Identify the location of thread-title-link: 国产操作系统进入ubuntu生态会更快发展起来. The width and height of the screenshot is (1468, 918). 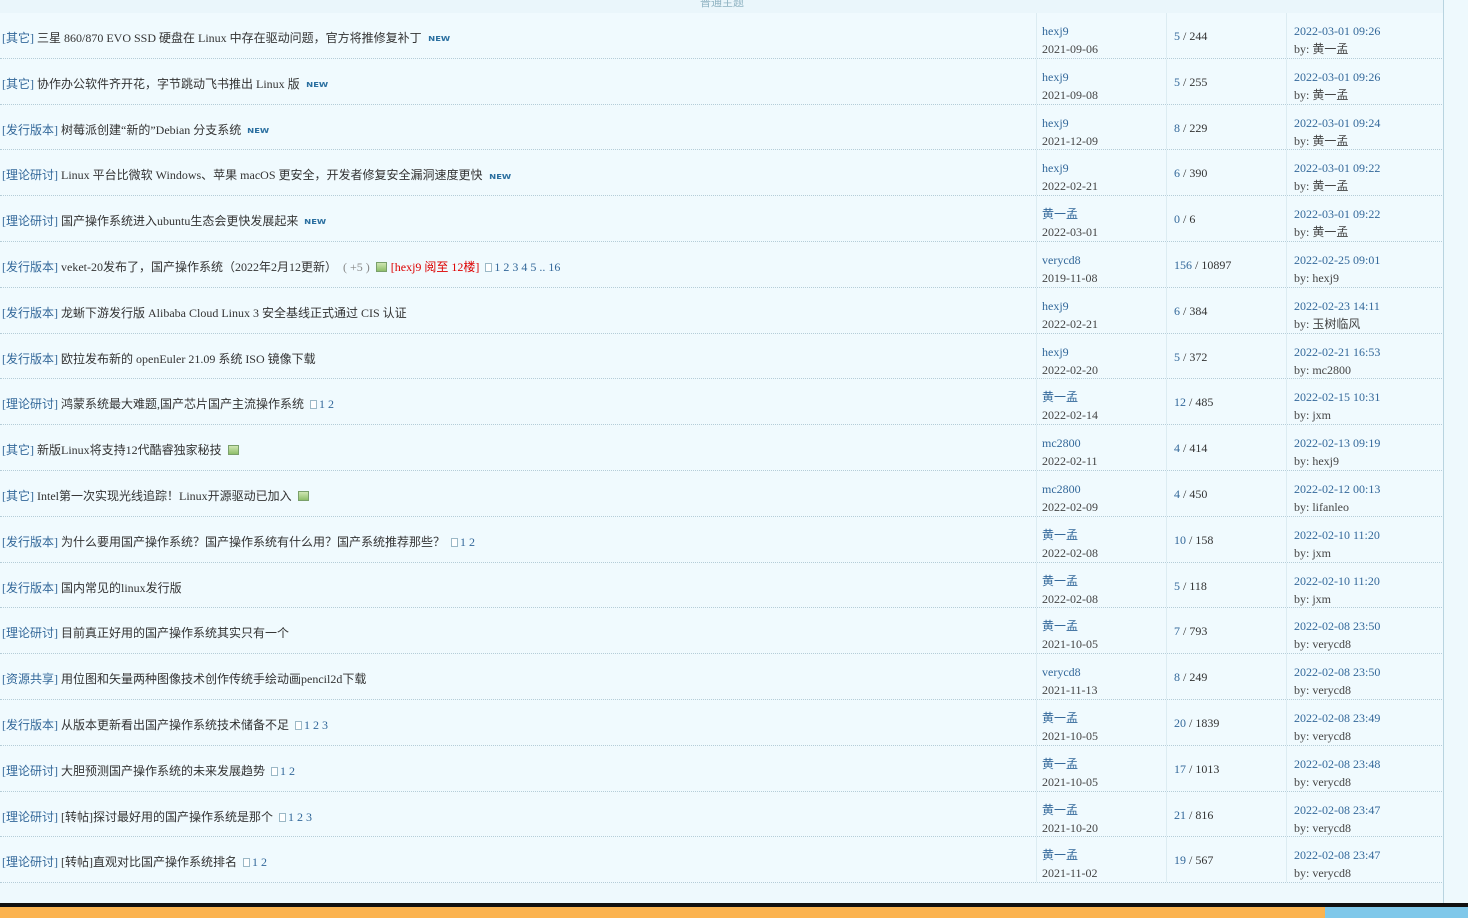
(179, 221).